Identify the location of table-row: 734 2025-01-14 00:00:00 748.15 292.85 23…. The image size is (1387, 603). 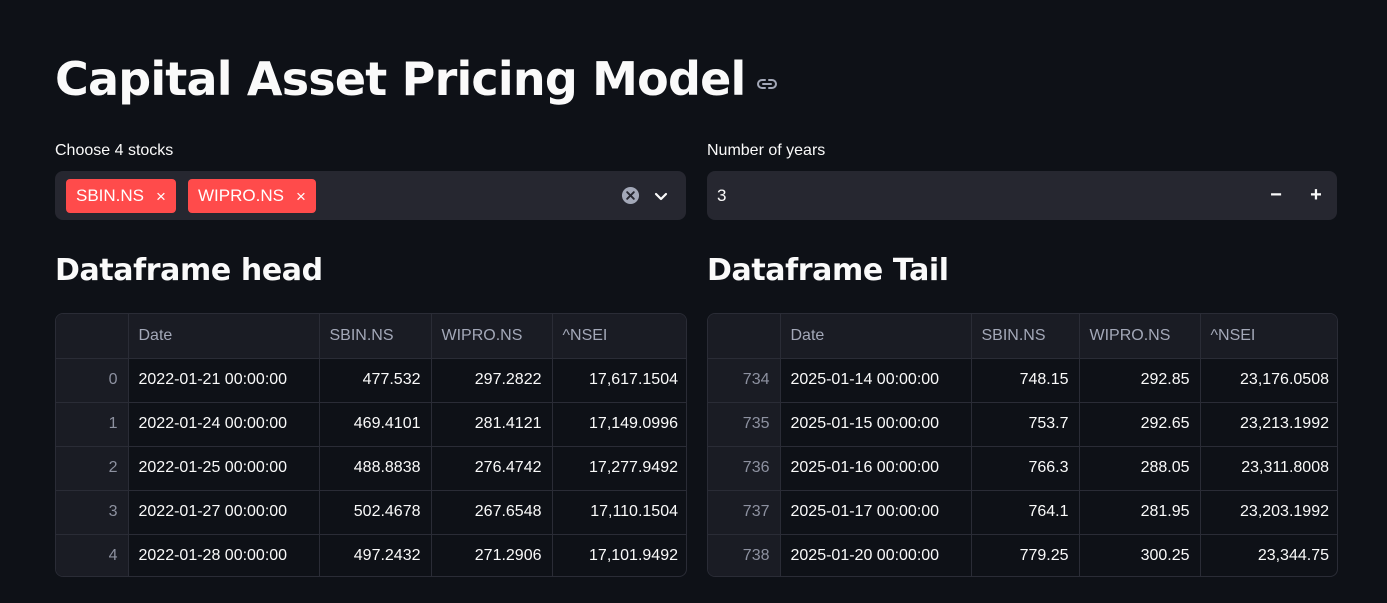
(1022, 380).